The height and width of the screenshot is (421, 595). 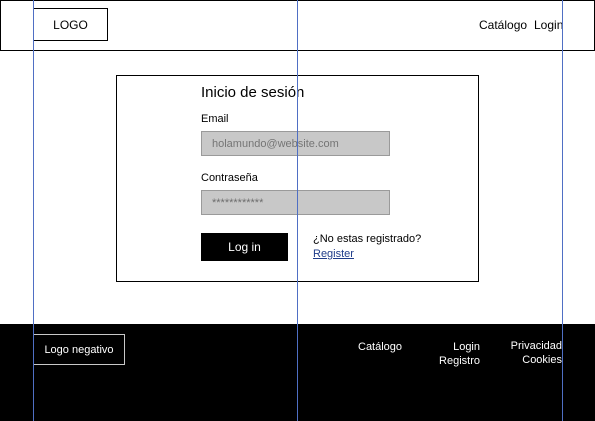 I want to click on footer-privacy-link: Privacidad, so click(x=531, y=346).